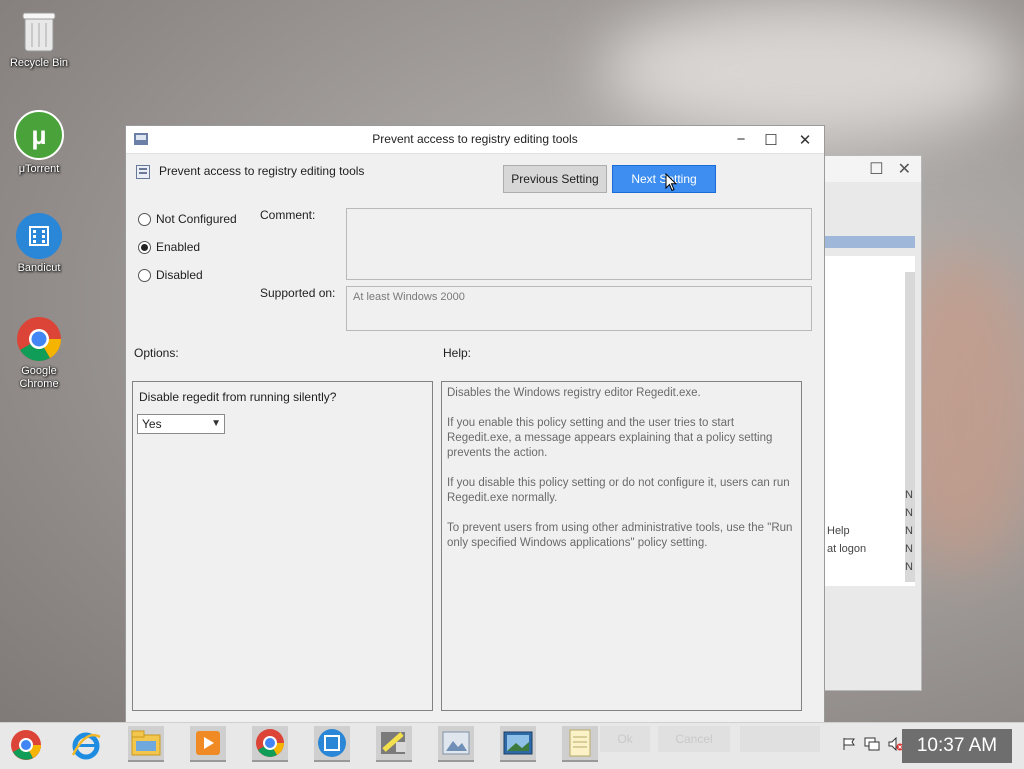 This screenshot has width=1024, height=769. What do you see at coordinates (262, 171) in the screenshot?
I see `setting-name: Prevent access to registry editing tools` at bounding box center [262, 171].